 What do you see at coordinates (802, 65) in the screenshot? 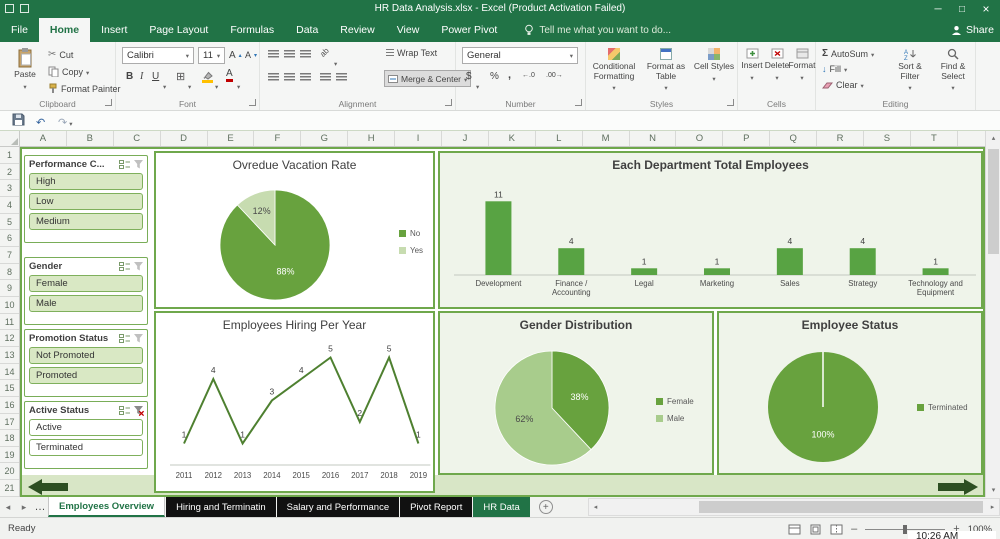
I see `format-cells-button: Format` at bounding box center [802, 65].